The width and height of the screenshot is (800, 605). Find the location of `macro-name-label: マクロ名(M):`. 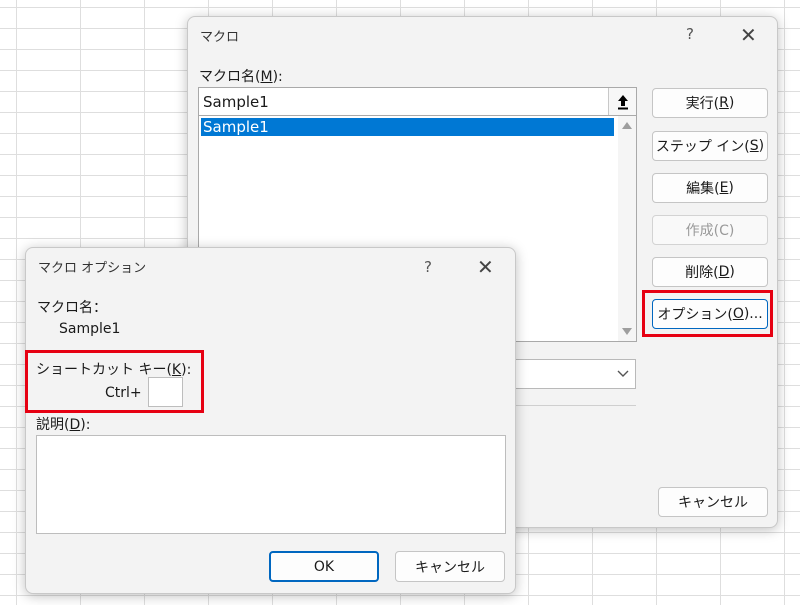

macro-name-label: マクロ名(M): is located at coordinates (241, 77).